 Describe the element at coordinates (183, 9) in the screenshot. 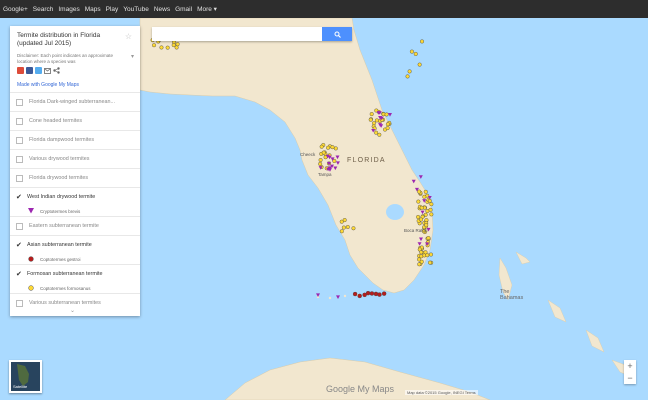

I see `nav-link: Gmail` at that location.